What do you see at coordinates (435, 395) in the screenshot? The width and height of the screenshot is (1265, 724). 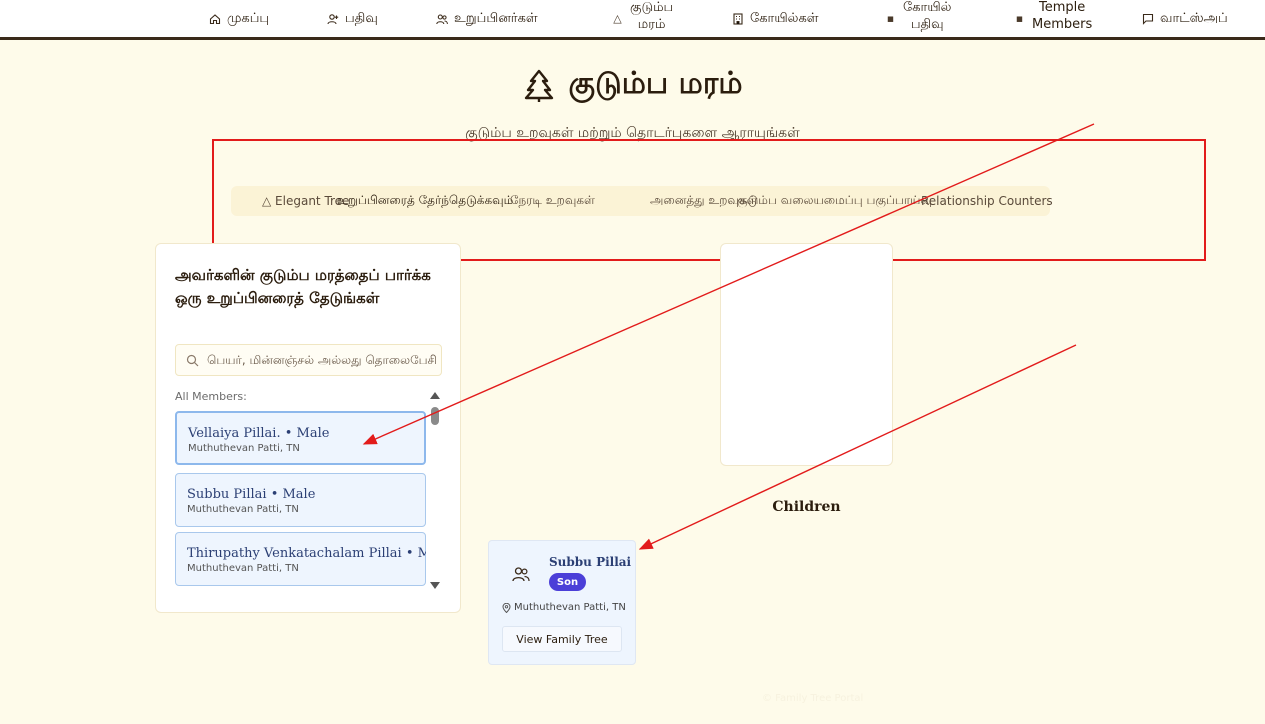 I see `scroll-up-icon` at bounding box center [435, 395].